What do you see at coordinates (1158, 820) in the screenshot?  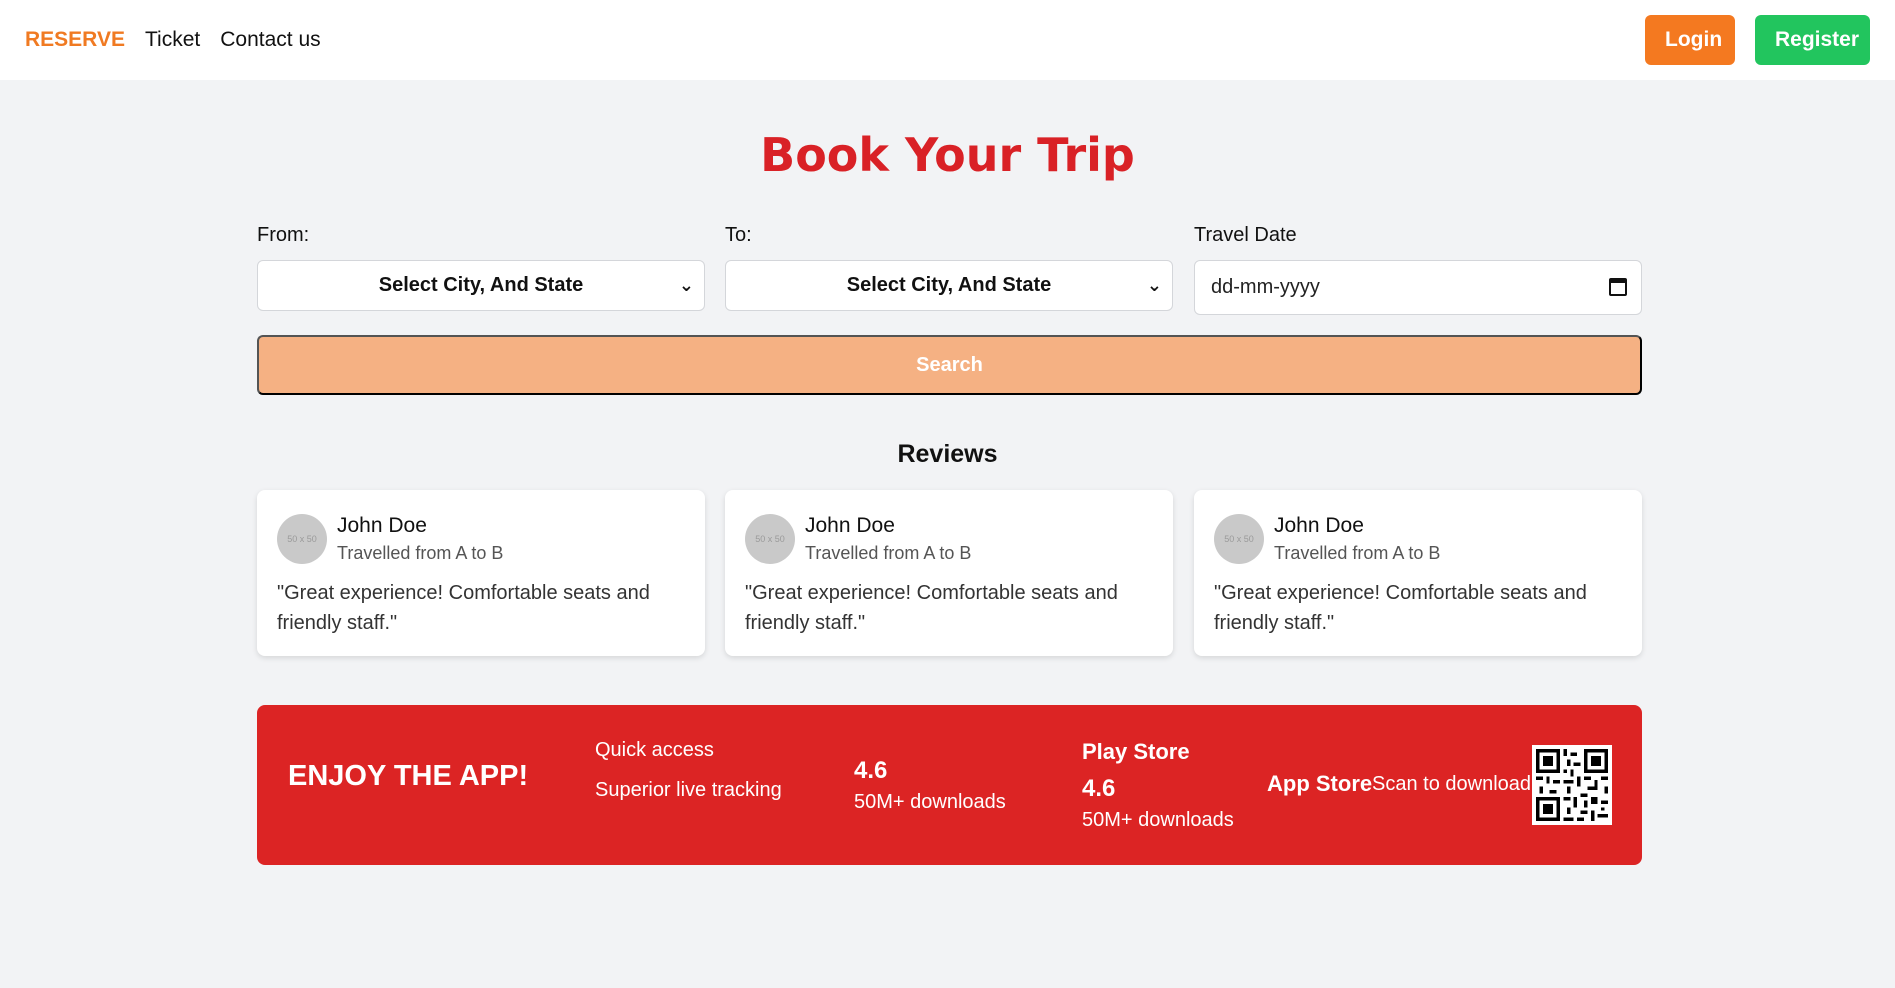 I see `play-store-downloads: 50M+ downloads` at bounding box center [1158, 820].